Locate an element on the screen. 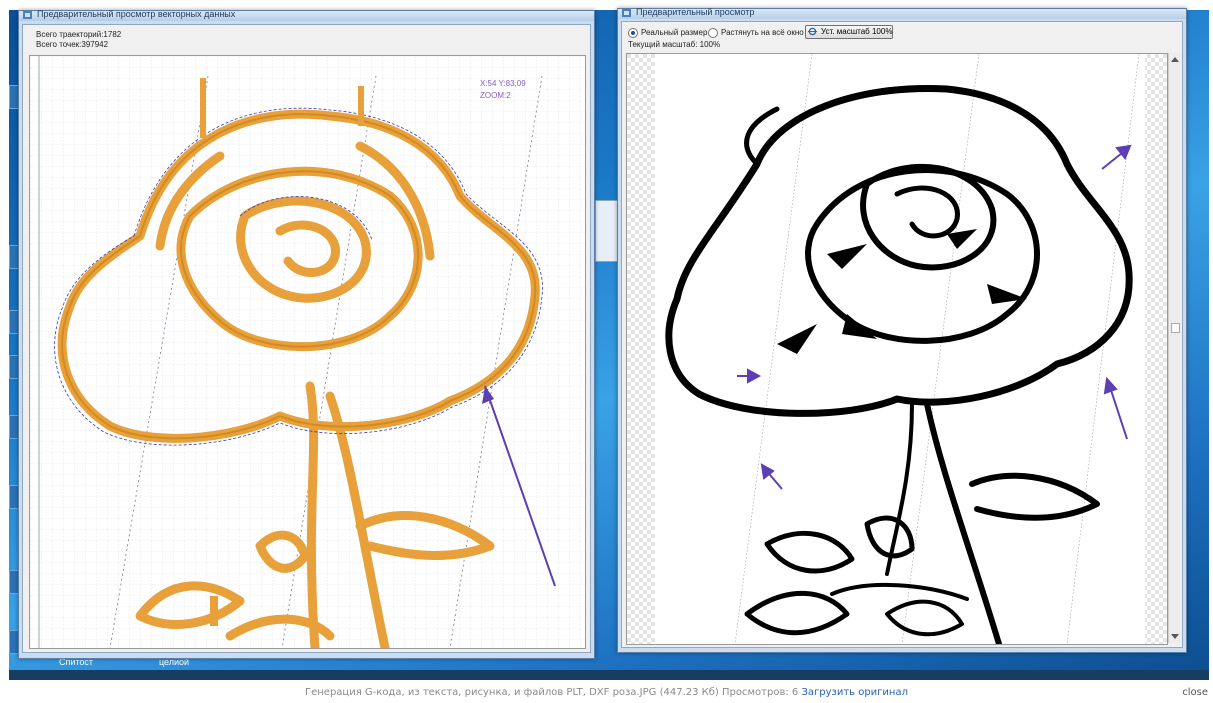 This screenshot has width=1213, height=703. real-size-radio is located at coordinates (633, 33).